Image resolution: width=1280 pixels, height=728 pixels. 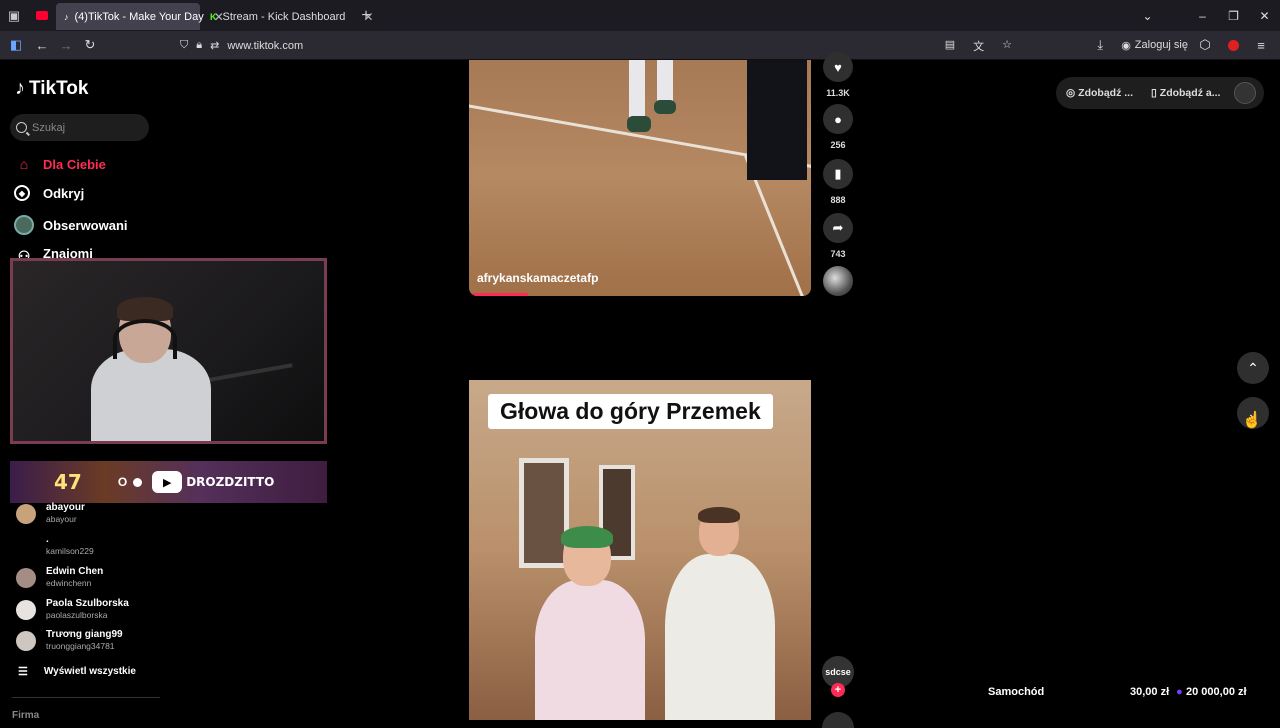 What do you see at coordinates (66, 45) in the screenshot?
I see `forward-icon: →` at bounding box center [66, 45].